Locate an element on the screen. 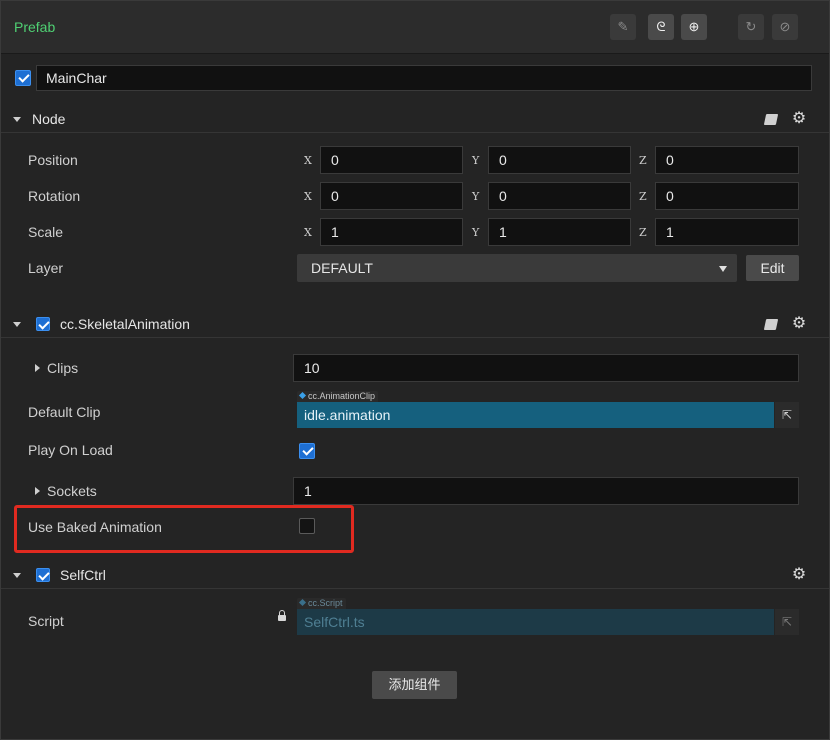 Image resolution: width=830 pixels, height=740 pixels. selfctrl-enabled-checkbox is located at coordinates (43, 575).